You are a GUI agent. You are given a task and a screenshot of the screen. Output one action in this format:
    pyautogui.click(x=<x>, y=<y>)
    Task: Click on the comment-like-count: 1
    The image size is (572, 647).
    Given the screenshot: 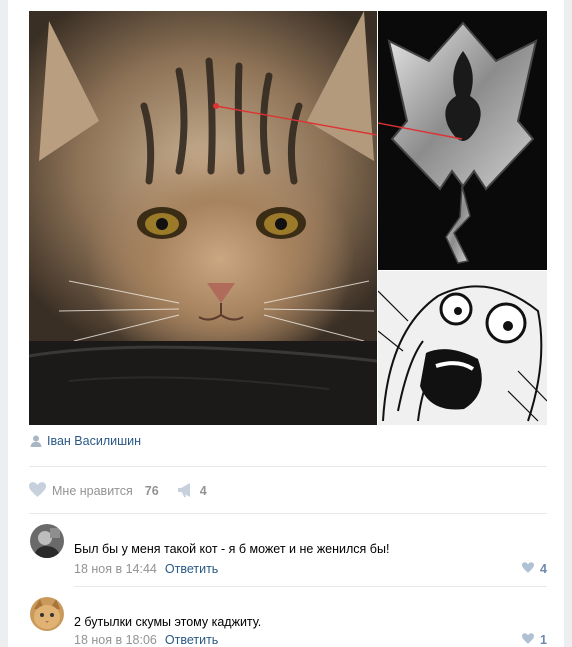 What is the action you would take?
    pyautogui.click(x=543, y=640)
    